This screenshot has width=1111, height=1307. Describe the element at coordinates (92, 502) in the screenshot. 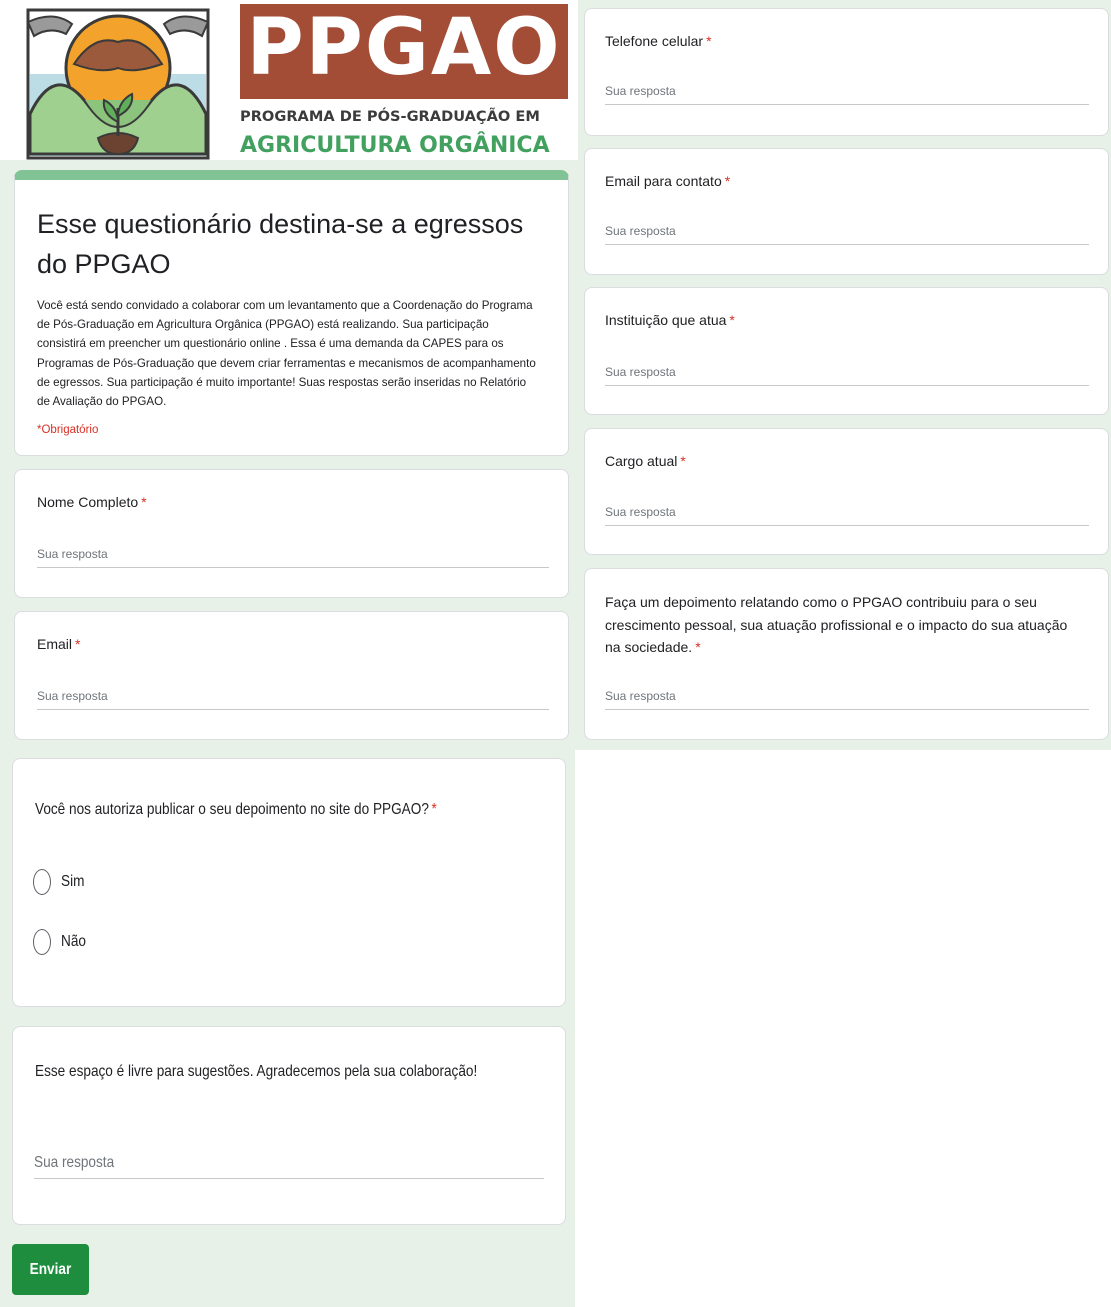

I see `question-label-nome: Nome Completo *` at that location.